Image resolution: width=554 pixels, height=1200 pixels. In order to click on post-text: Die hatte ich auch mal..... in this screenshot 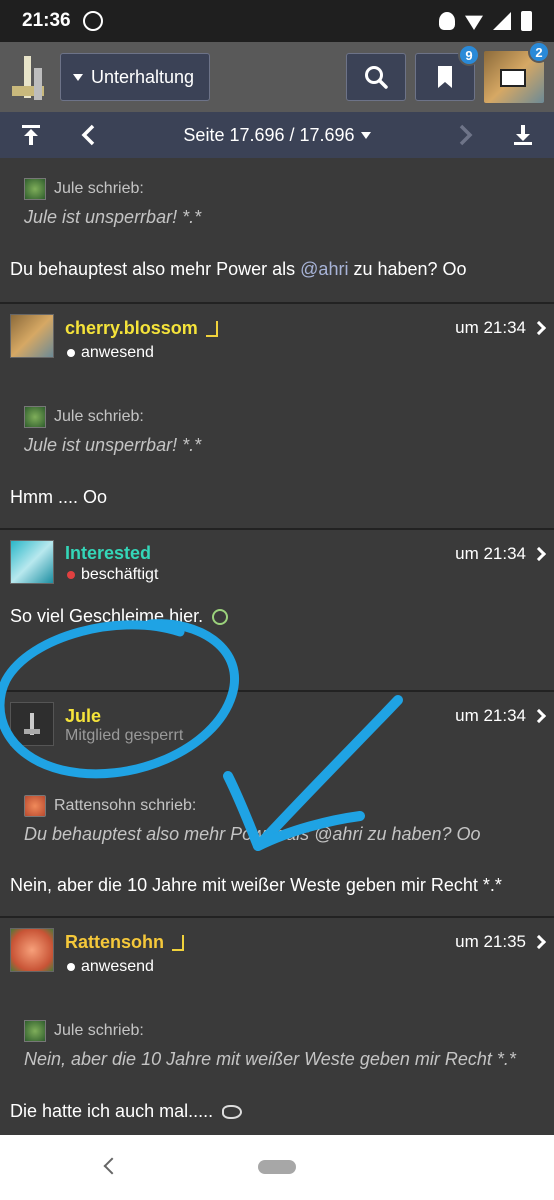, I will do `click(126, 1111)`.